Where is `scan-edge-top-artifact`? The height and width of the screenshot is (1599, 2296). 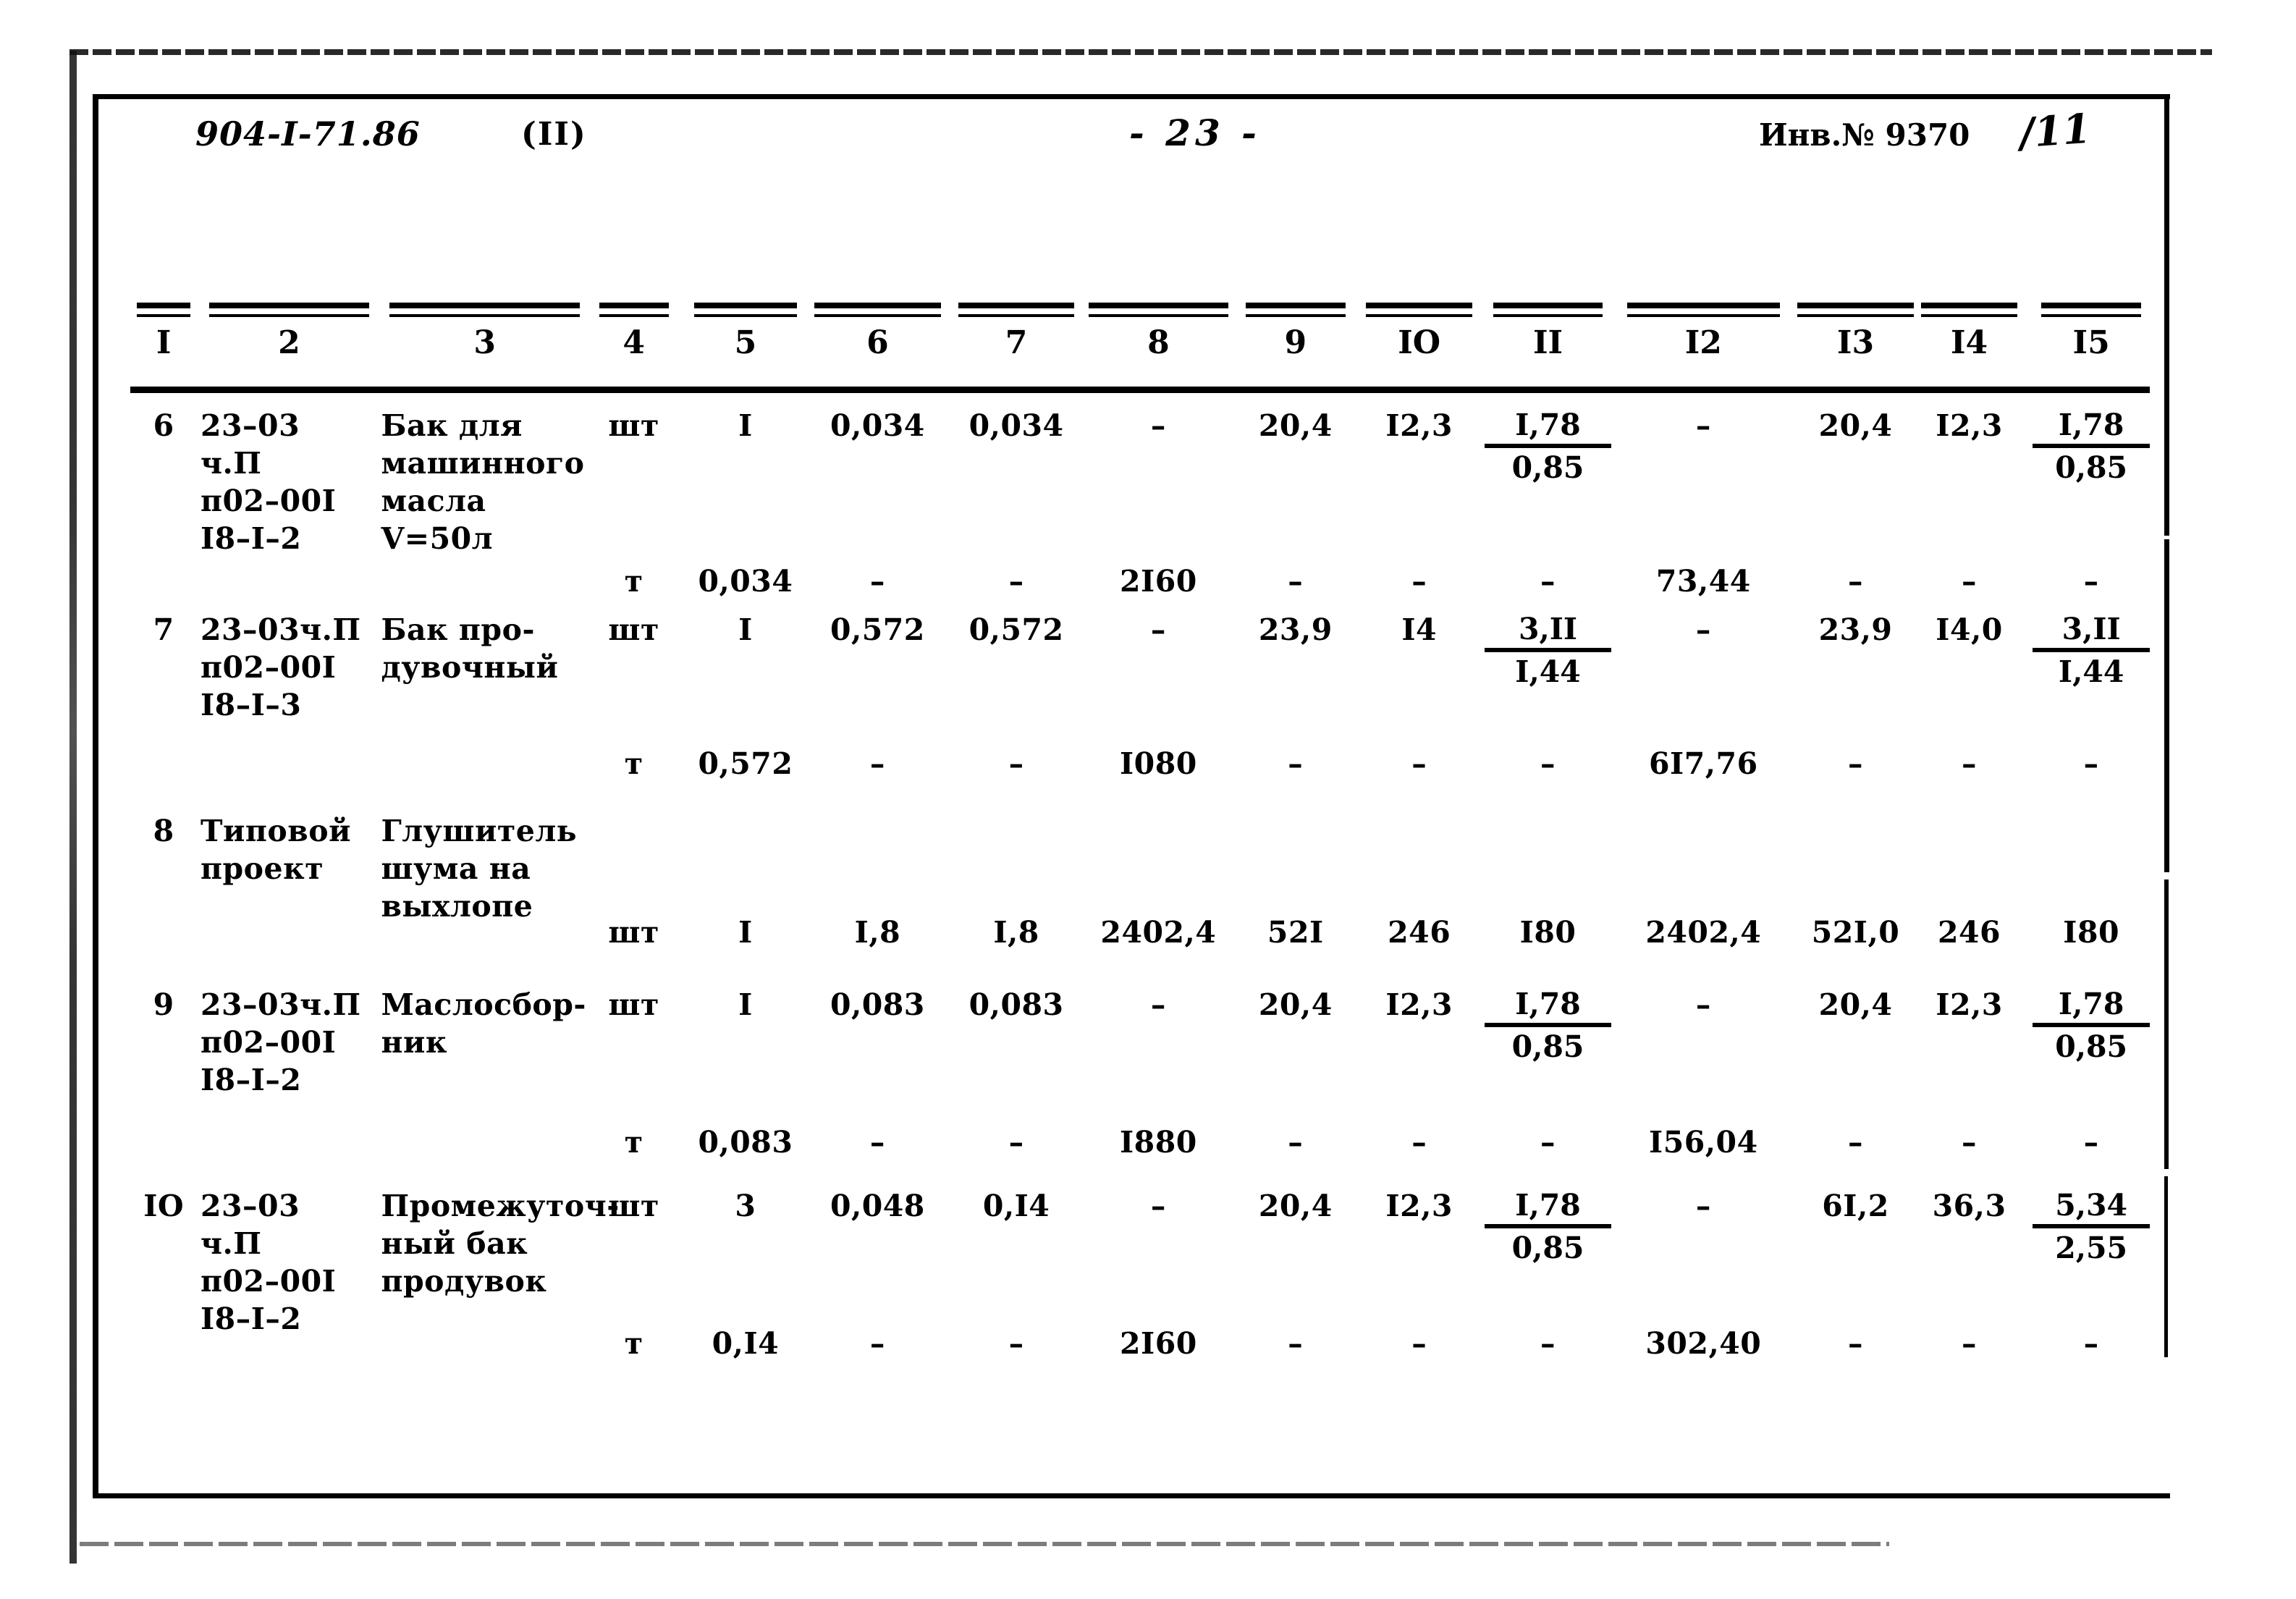 scan-edge-top-artifact is located at coordinates (1140, 52).